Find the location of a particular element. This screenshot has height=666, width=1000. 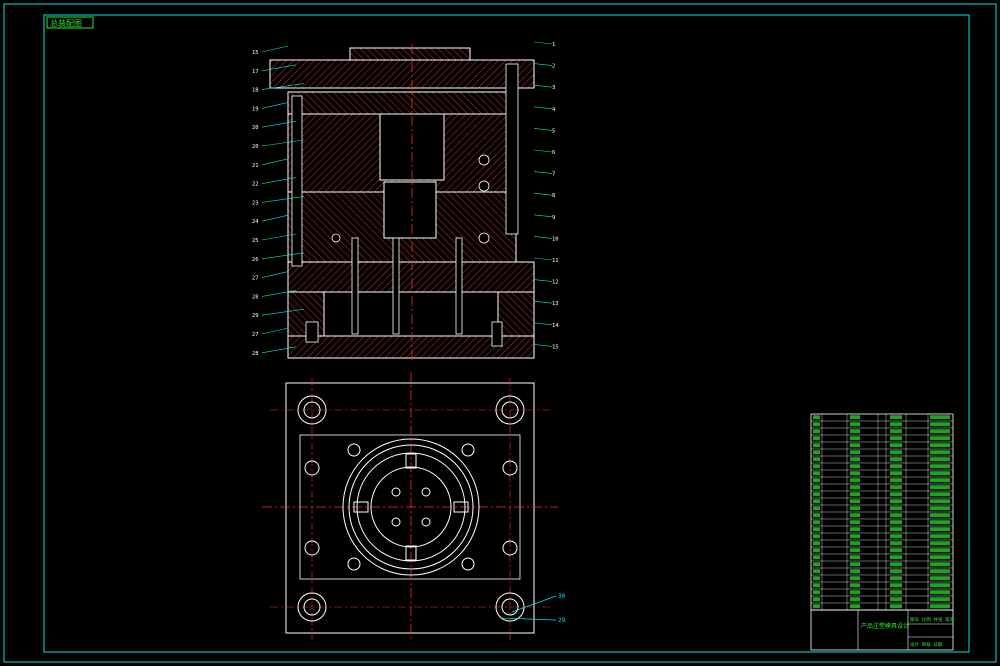

plan-view: 30 29 is located at coordinates (414, 506).